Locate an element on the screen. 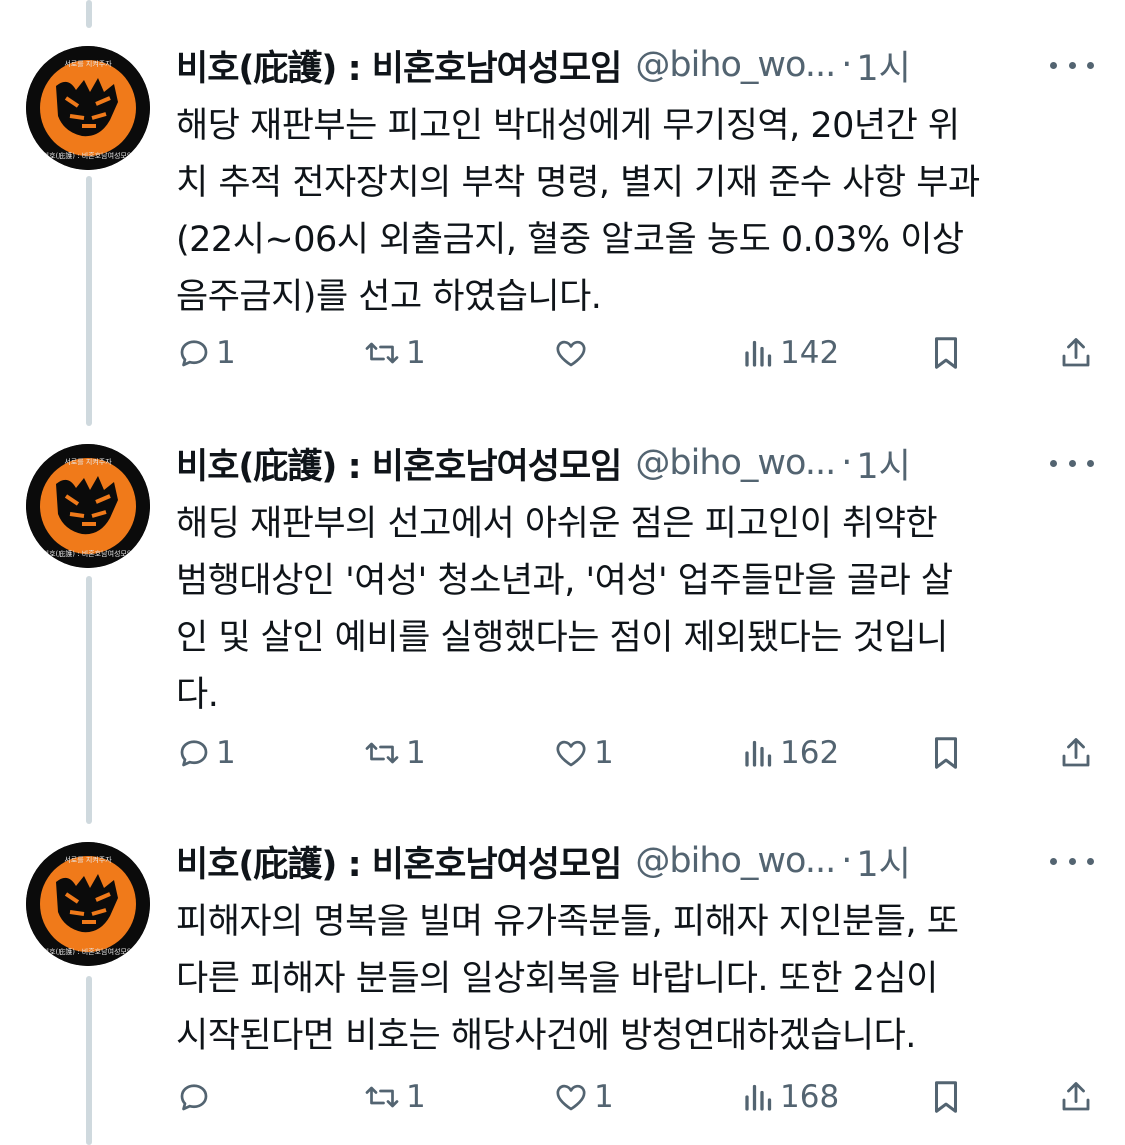  tweet-text-line: 시작된다면 비호는 해당사건에 방청연대하겠습니다. is located at coordinates (546, 1036).